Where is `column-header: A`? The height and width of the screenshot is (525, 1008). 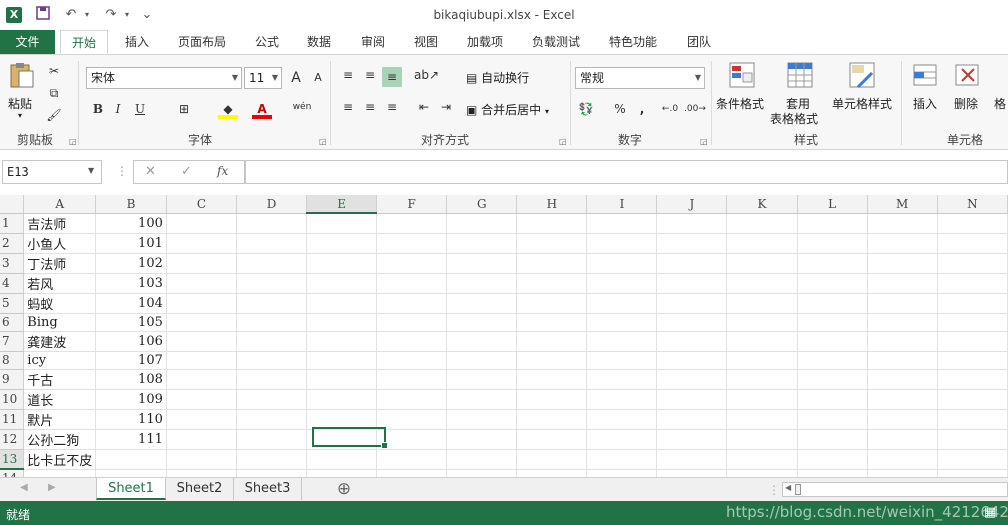 column-header: A is located at coordinates (60, 204).